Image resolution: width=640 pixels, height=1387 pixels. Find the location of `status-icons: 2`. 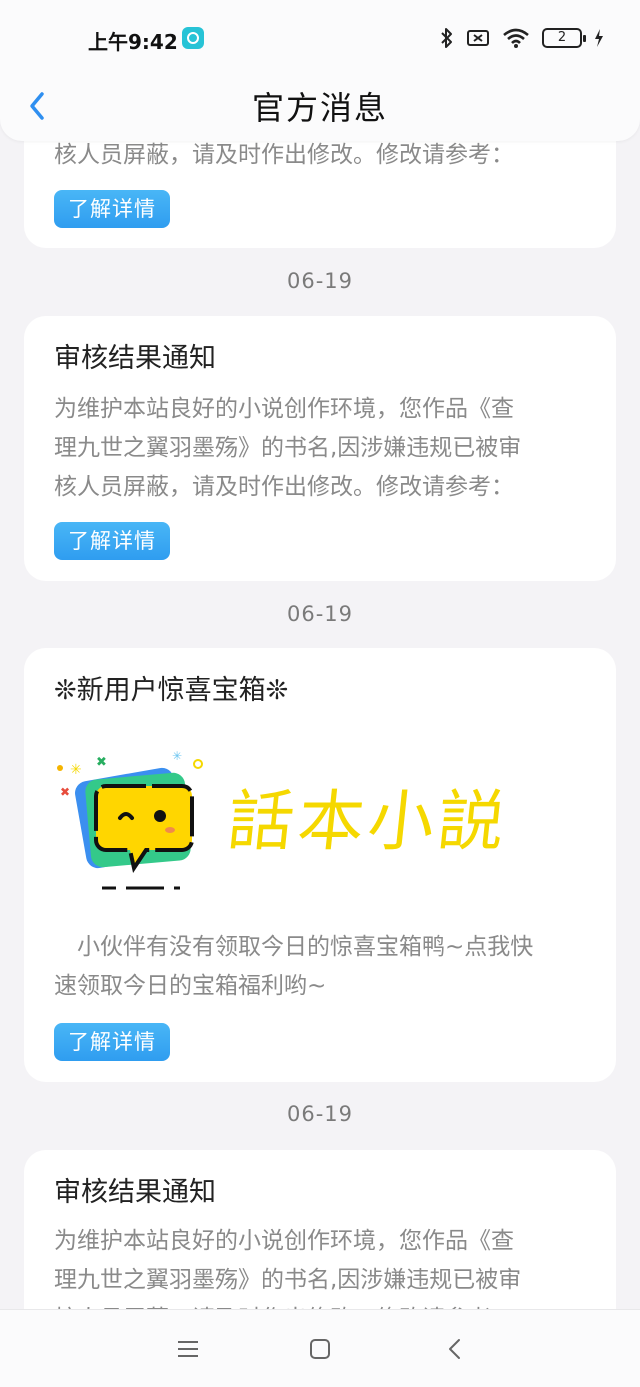

status-icons: 2 is located at coordinates (522, 38).